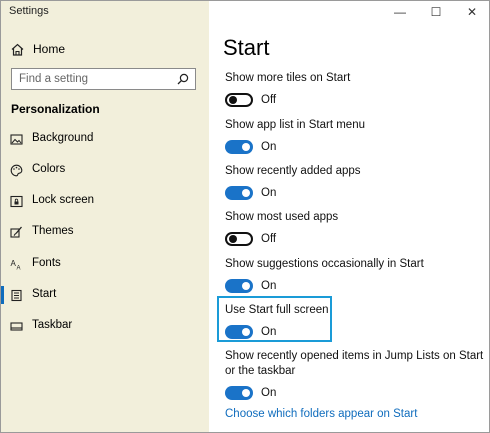 The width and height of the screenshot is (490, 433). I want to click on setting-label: Show app list in Start menu, so click(295, 125).